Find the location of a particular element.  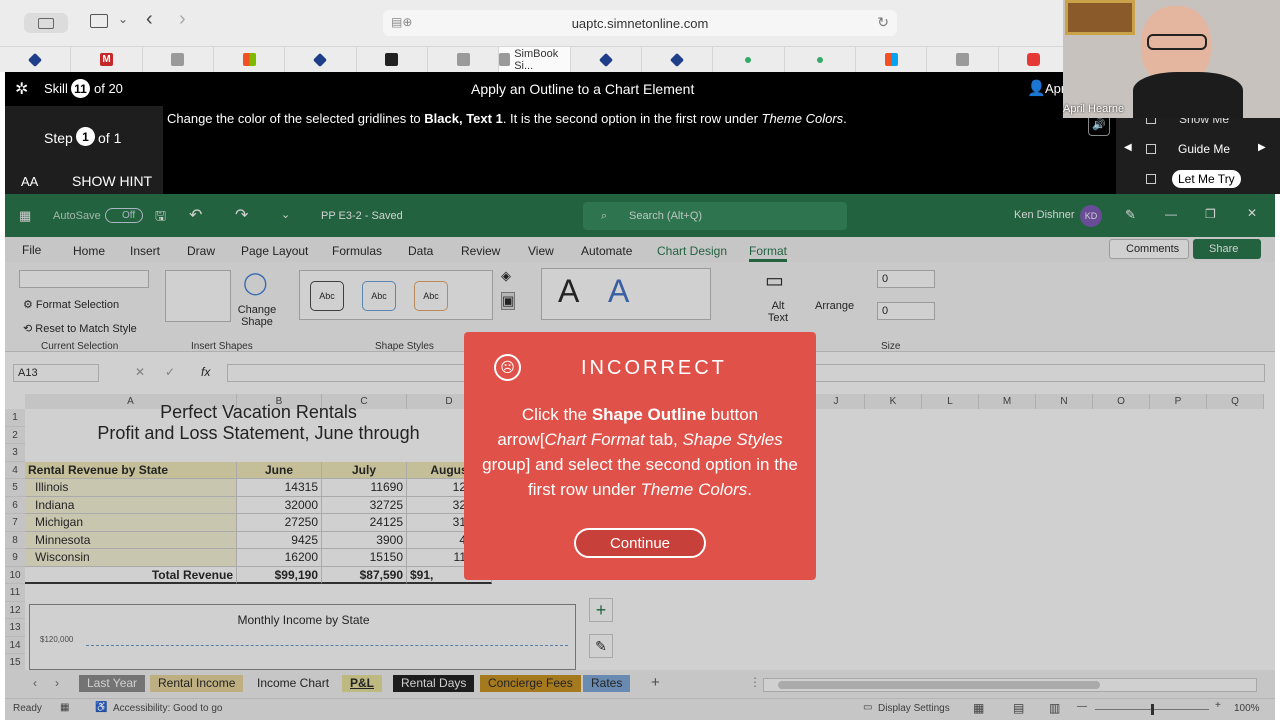

glasses is located at coordinates (1177, 42).